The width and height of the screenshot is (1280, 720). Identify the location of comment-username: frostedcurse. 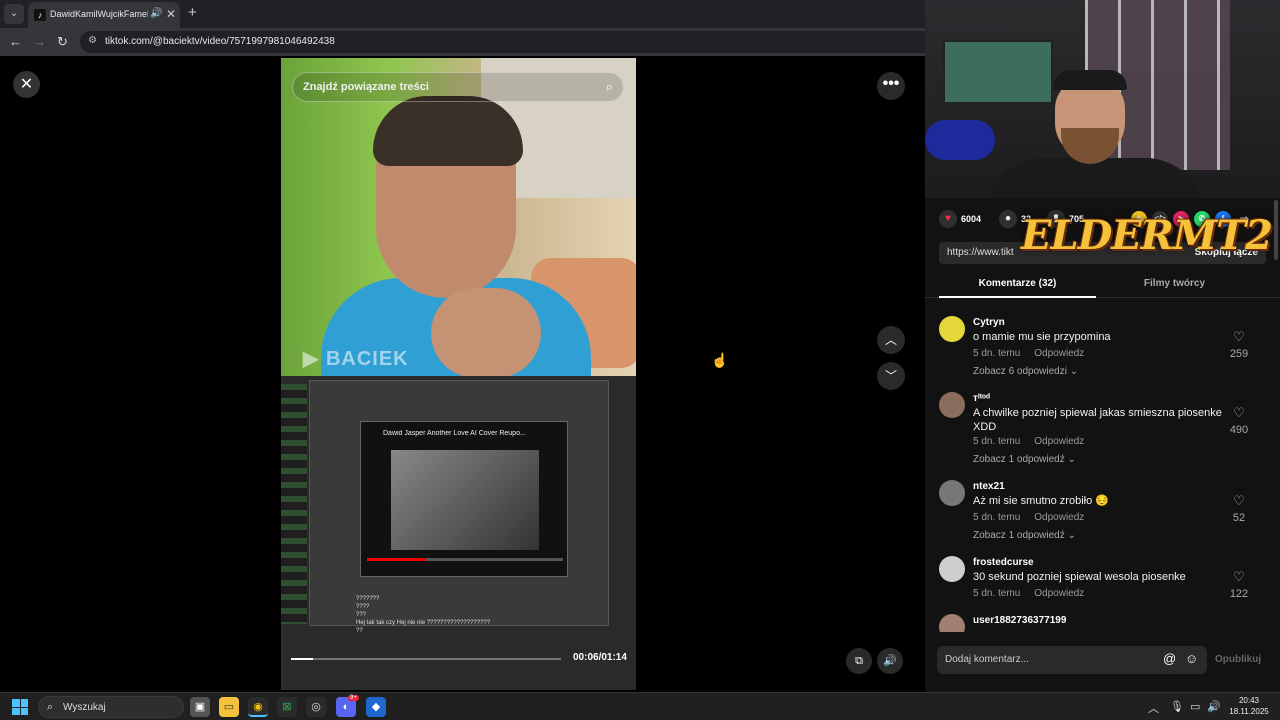
(1003, 562).